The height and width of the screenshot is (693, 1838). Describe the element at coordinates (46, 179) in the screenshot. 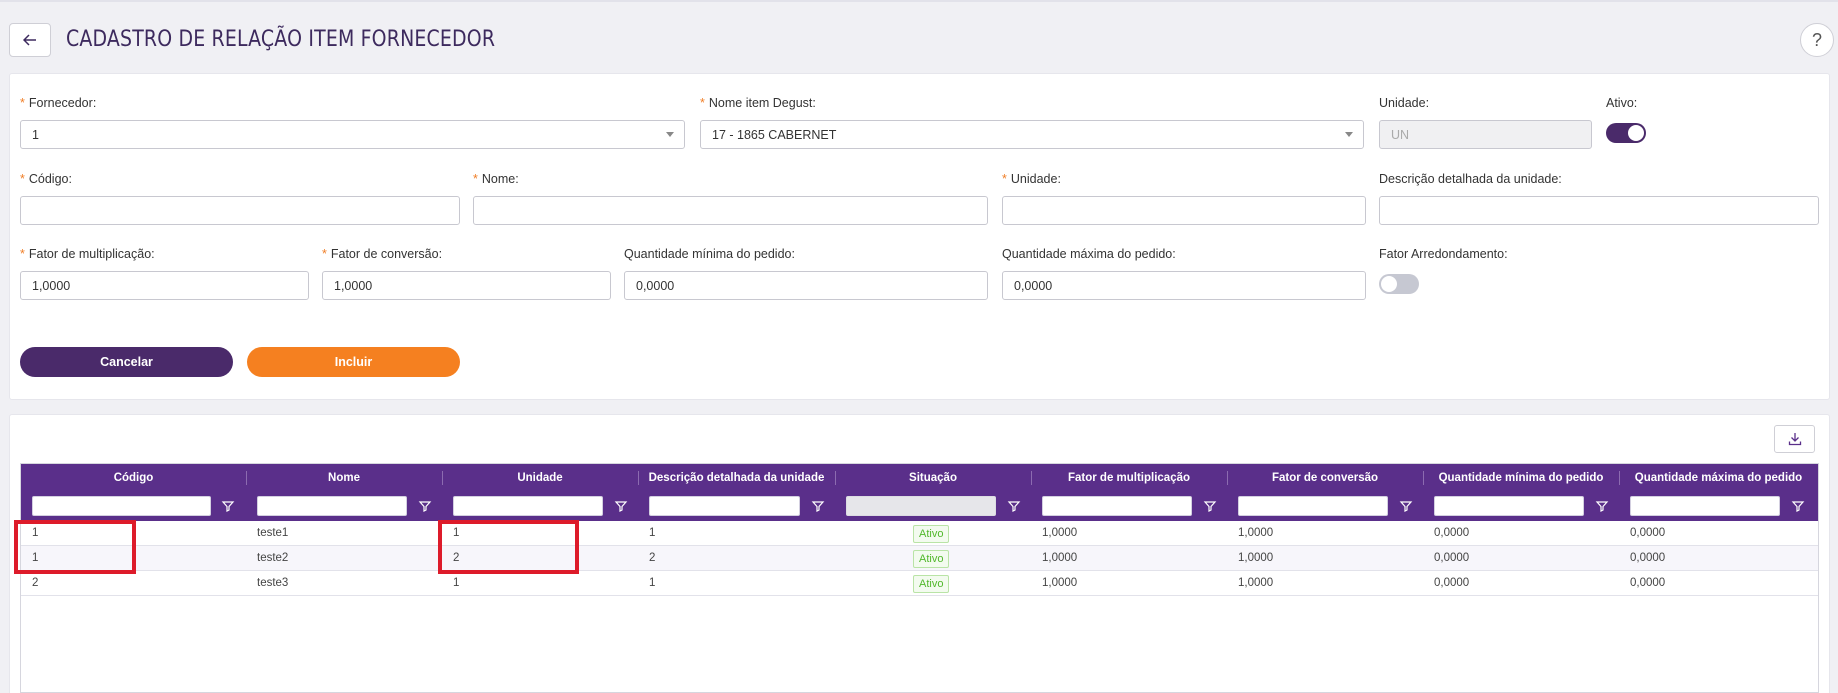

I see `codigo-label: * Código:` at that location.